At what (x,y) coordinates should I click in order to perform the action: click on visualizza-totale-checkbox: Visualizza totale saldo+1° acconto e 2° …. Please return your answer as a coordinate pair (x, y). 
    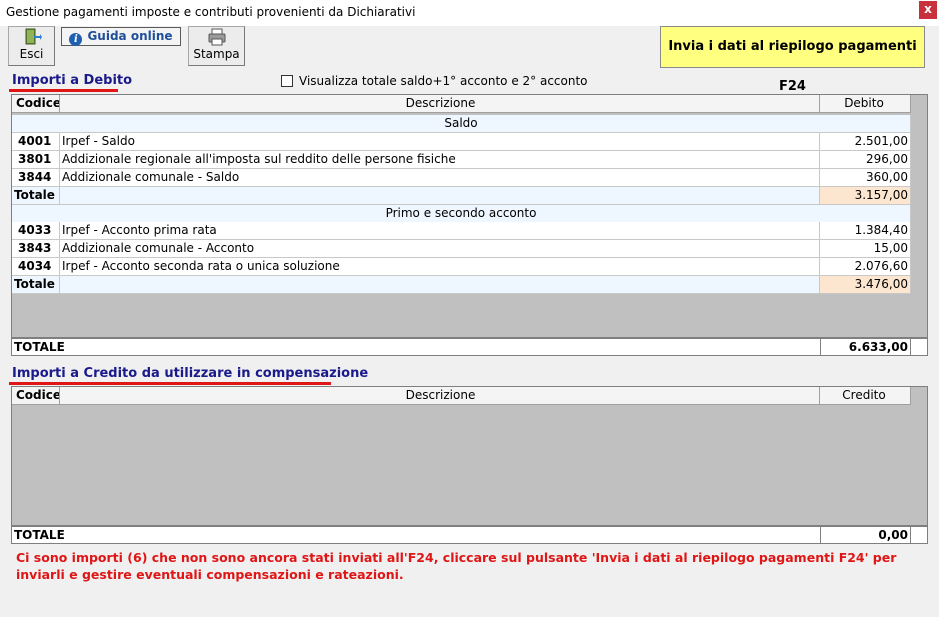
    Looking at the image, I should click on (434, 81).